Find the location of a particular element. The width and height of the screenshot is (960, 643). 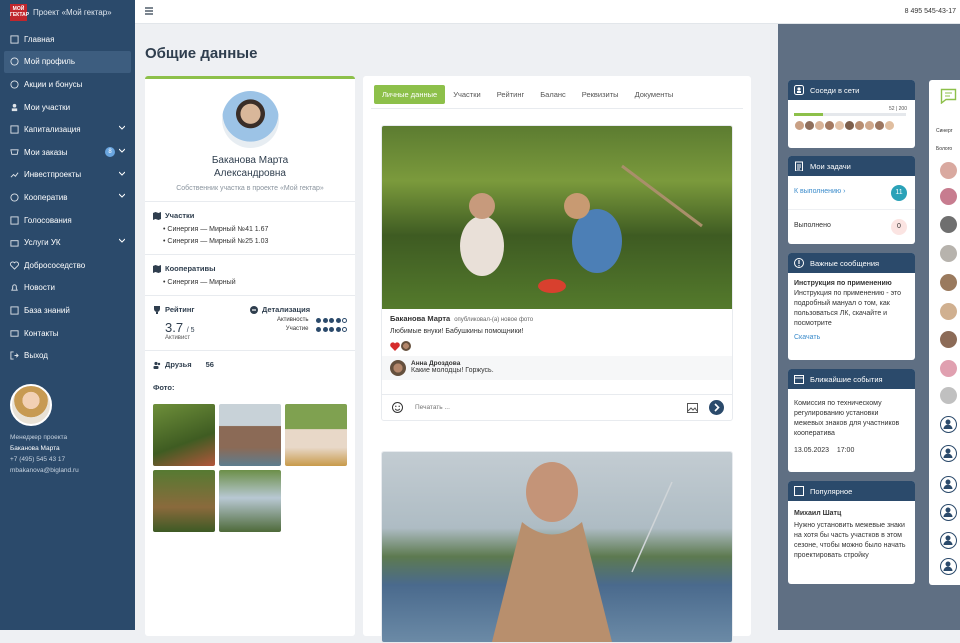

check-square-icon is located at coordinates (14, 129).